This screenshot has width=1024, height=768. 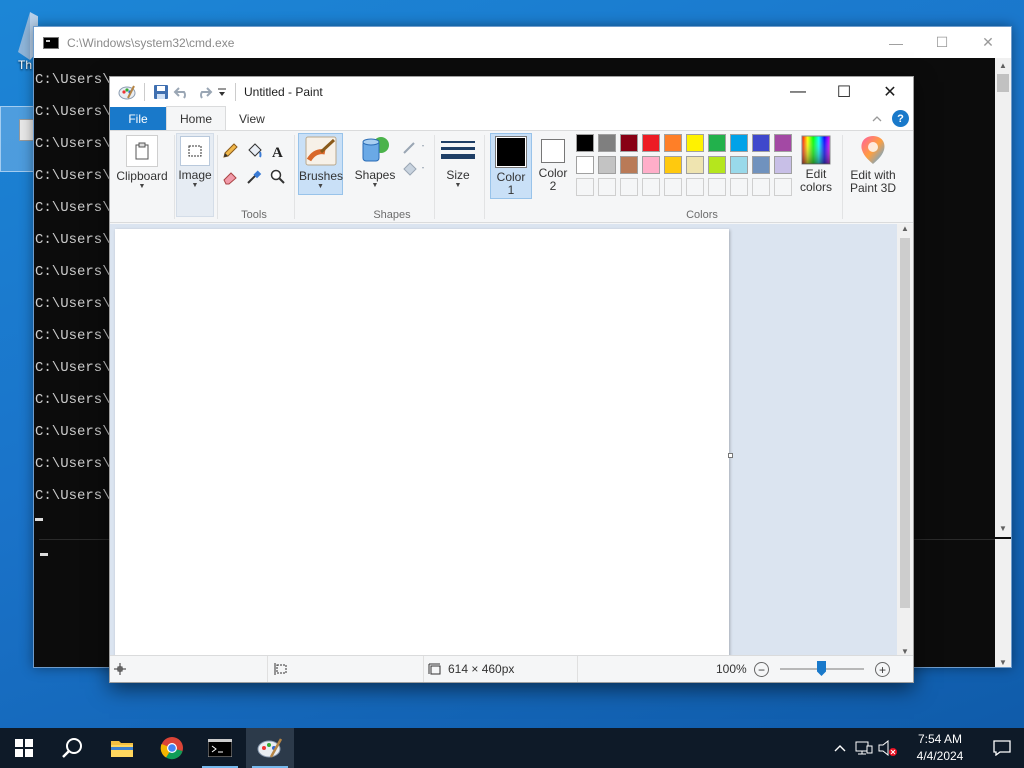 What do you see at coordinates (1003, 66) in the screenshot?
I see `cmd-scroll-up-icon: ▲` at bounding box center [1003, 66].